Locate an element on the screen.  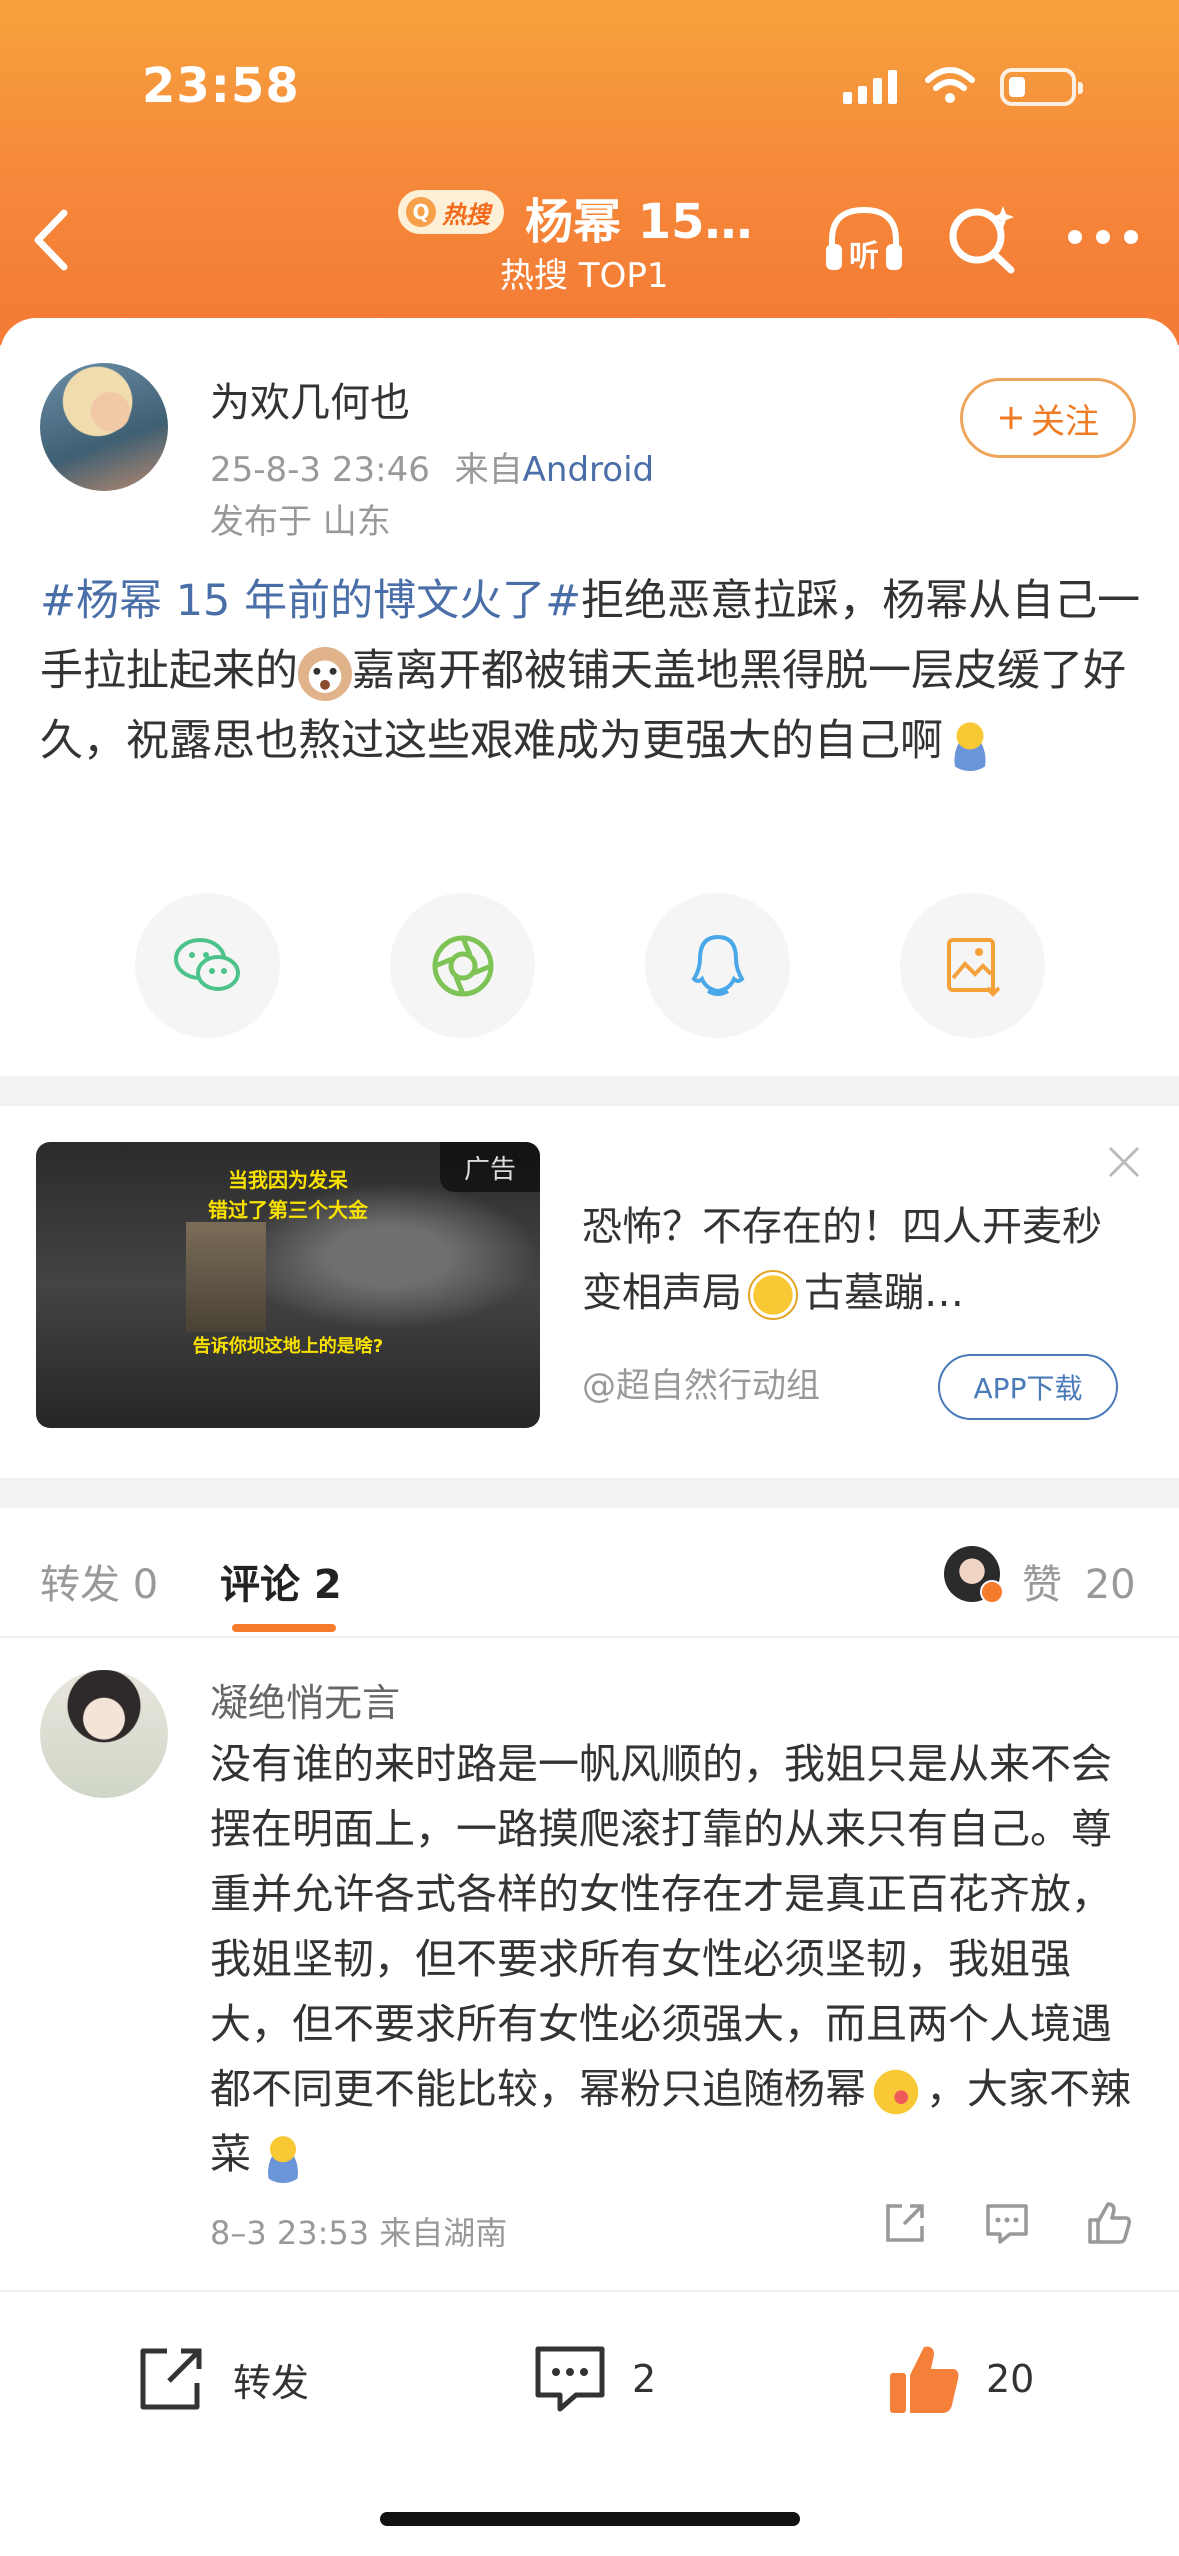
ad-label: 广告 is located at coordinates (490, 1167).